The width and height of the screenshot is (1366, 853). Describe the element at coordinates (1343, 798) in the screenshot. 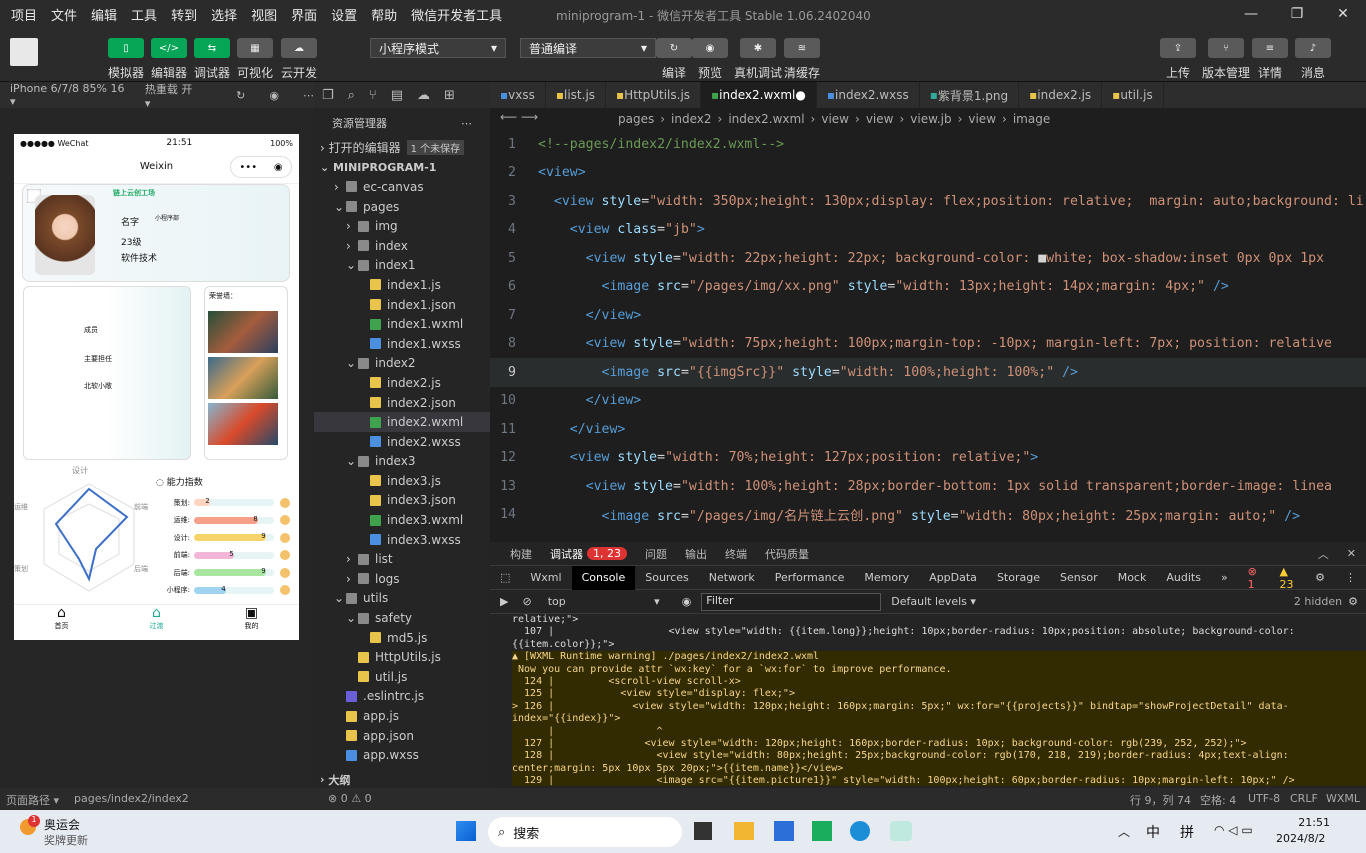

I see `language-mode: WXML` at that location.